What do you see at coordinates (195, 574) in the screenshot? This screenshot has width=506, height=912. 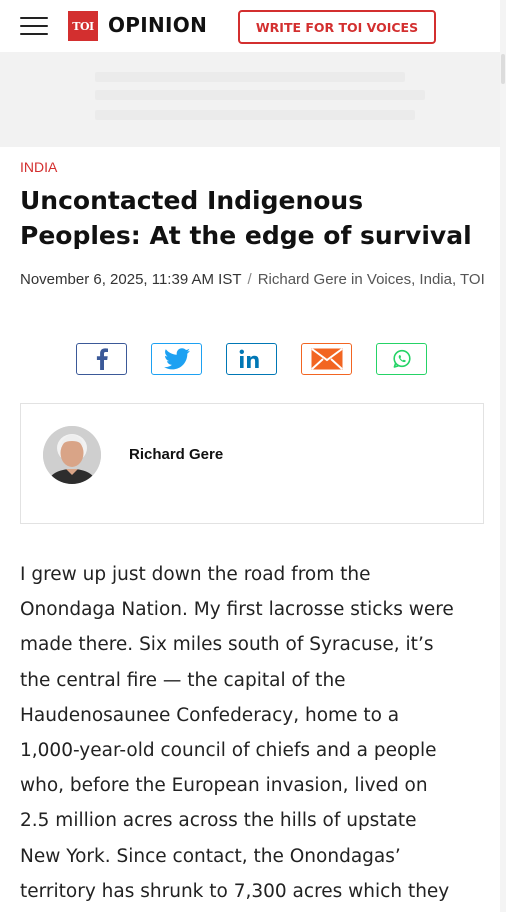 I see `body-line: I grew up just down the road from the` at bounding box center [195, 574].